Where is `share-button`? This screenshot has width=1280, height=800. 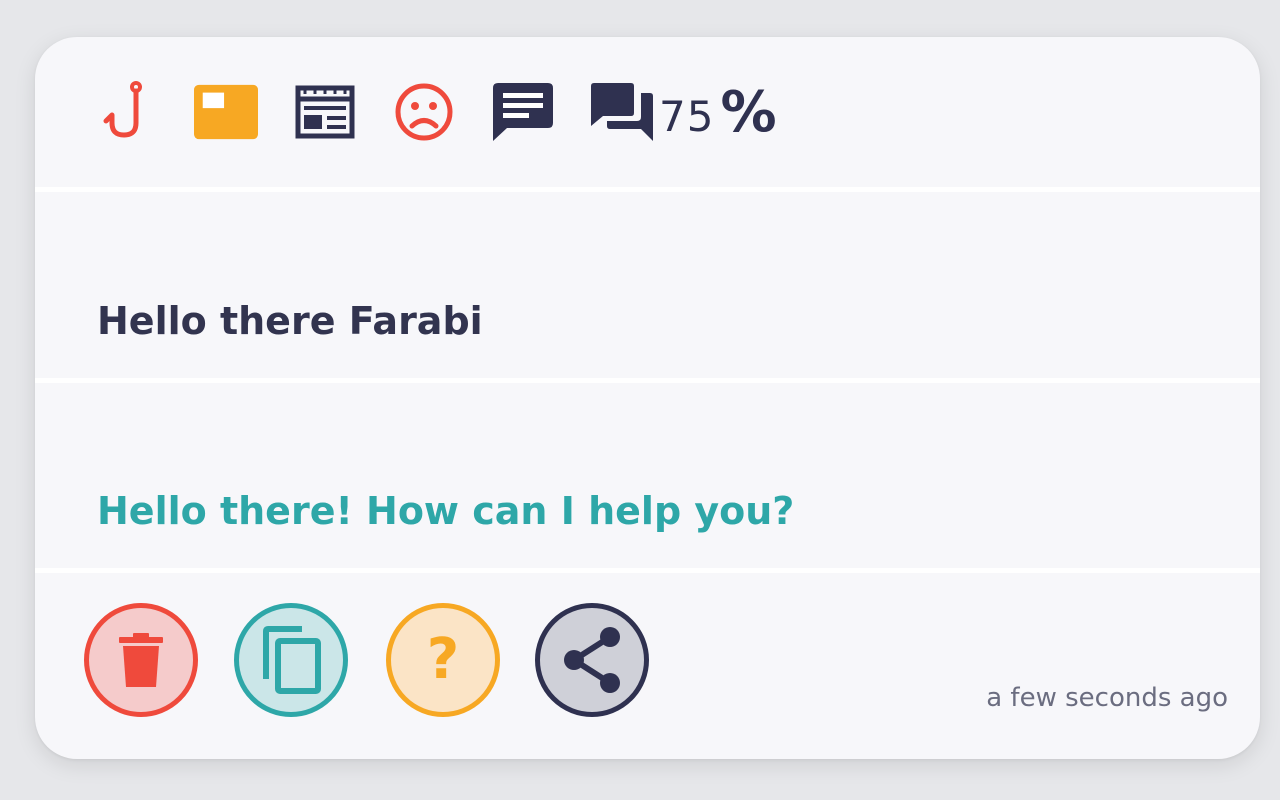 share-button is located at coordinates (592, 660).